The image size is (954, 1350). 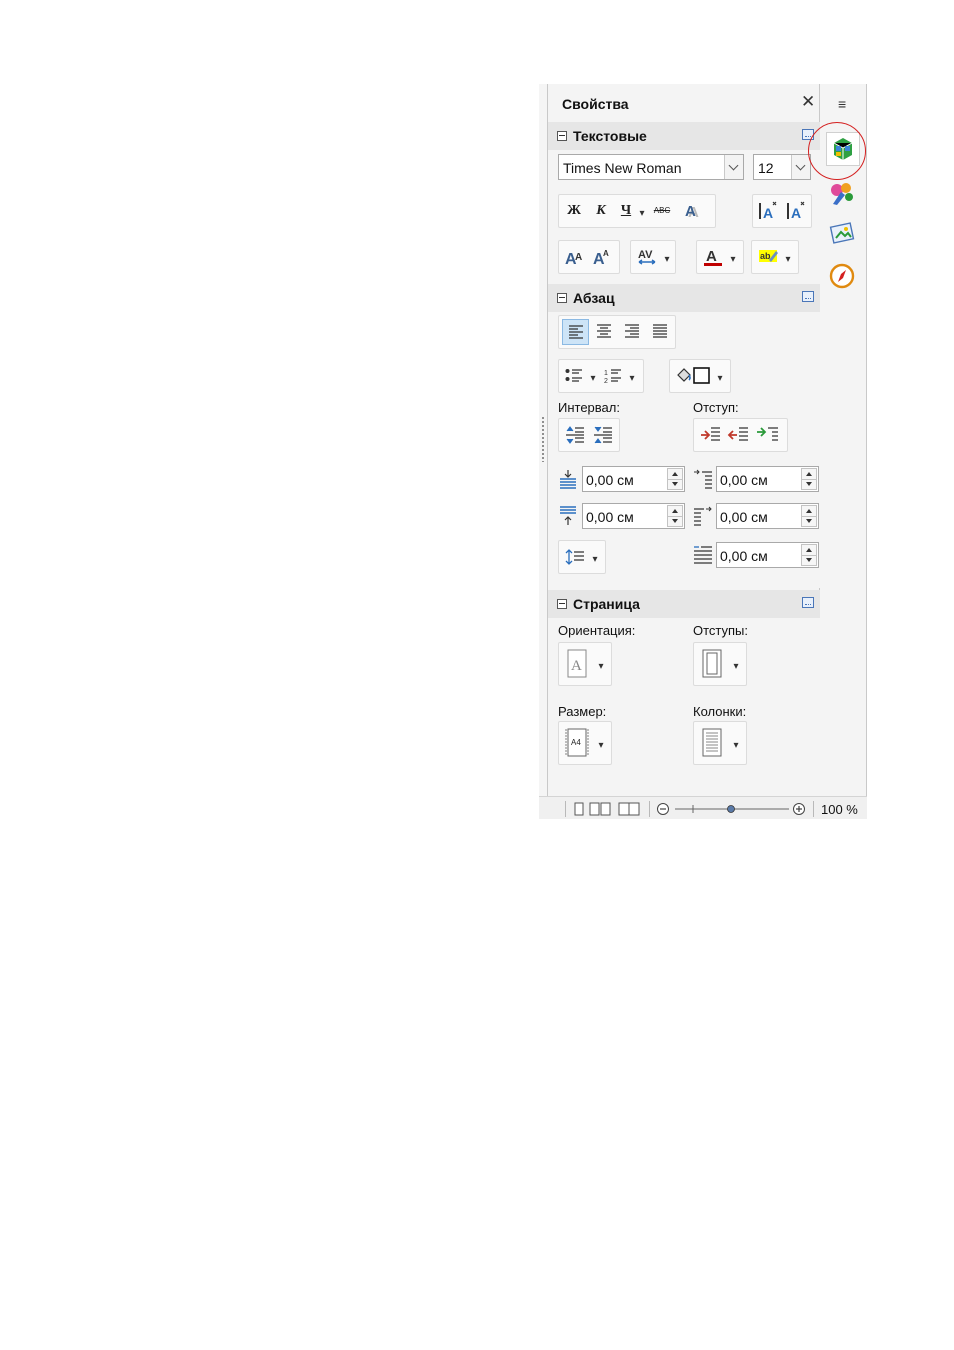 I want to click on before-indent-field: 0,00 см, so click(x=767, y=479).